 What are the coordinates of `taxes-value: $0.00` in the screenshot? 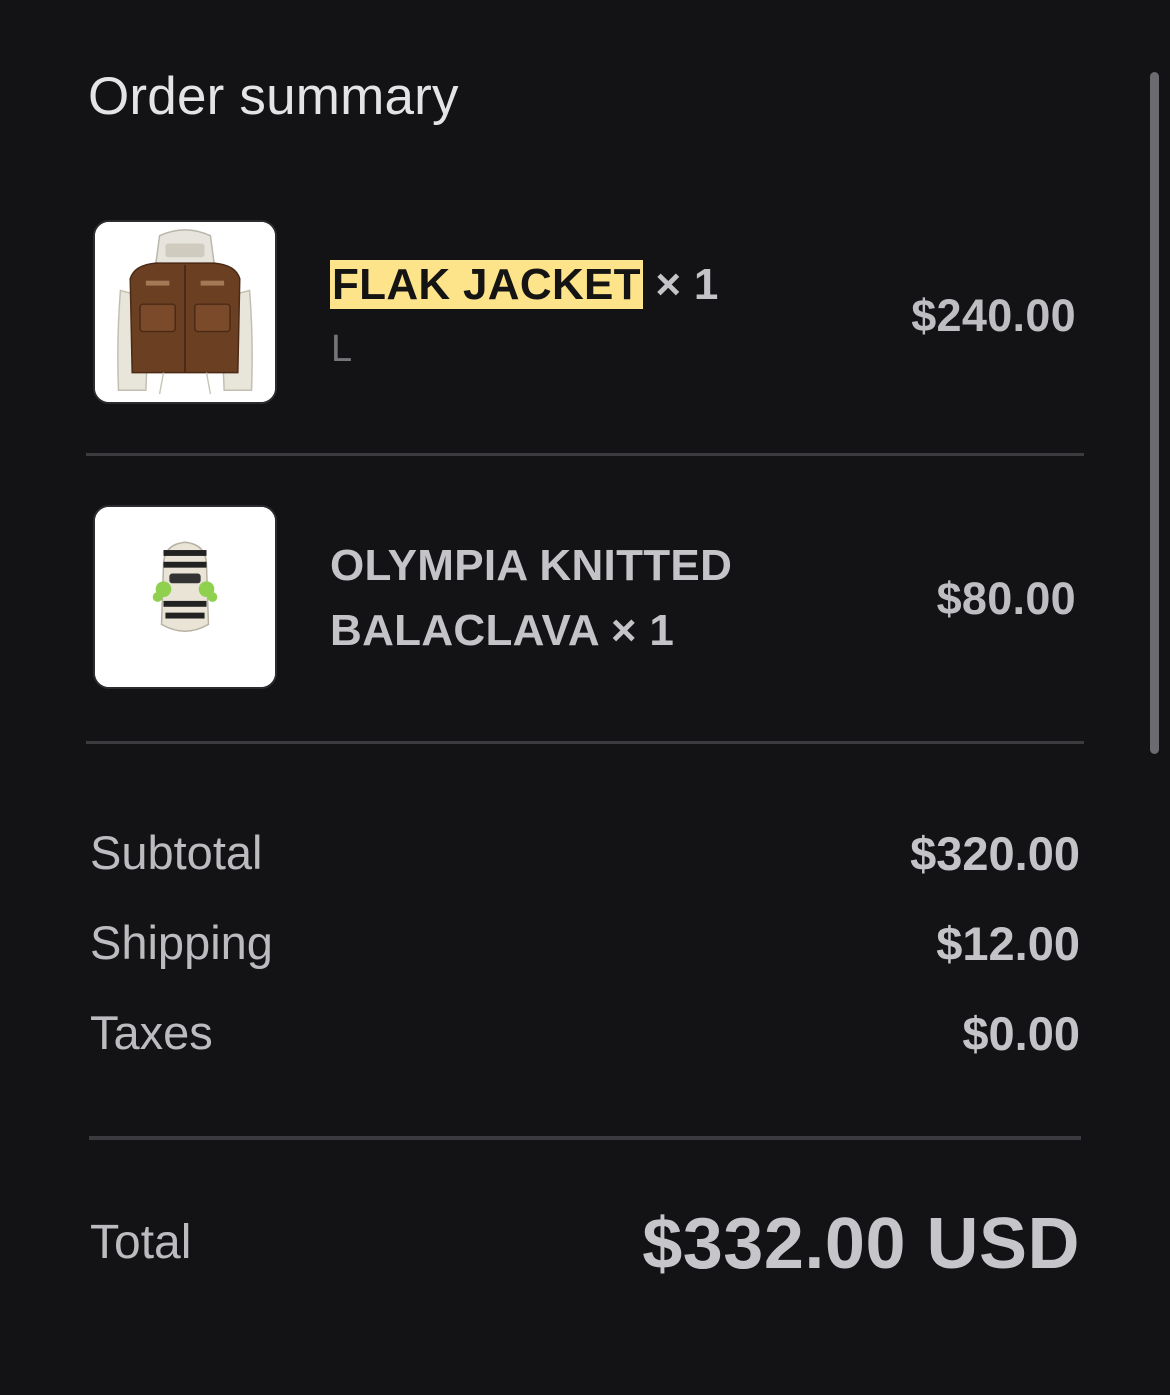 It's located at (1021, 1033).